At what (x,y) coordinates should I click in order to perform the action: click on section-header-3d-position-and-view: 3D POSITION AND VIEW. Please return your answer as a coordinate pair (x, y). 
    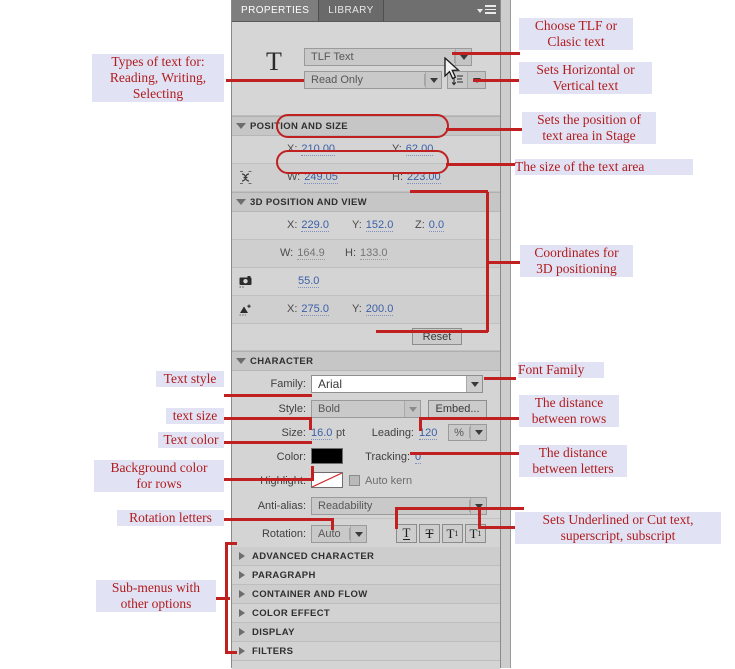
    Looking at the image, I should click on (366, 202).